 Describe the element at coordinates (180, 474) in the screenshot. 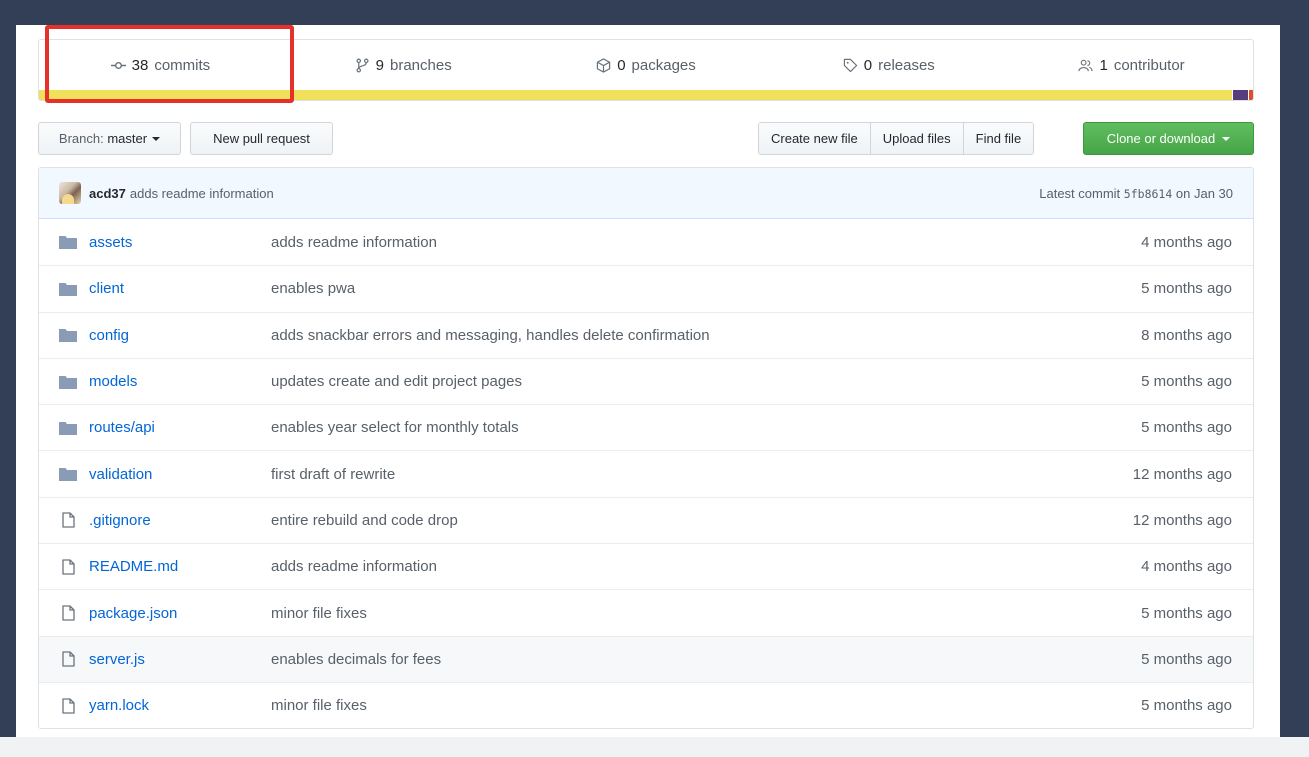

I see `file-name-link: validation` at that location.